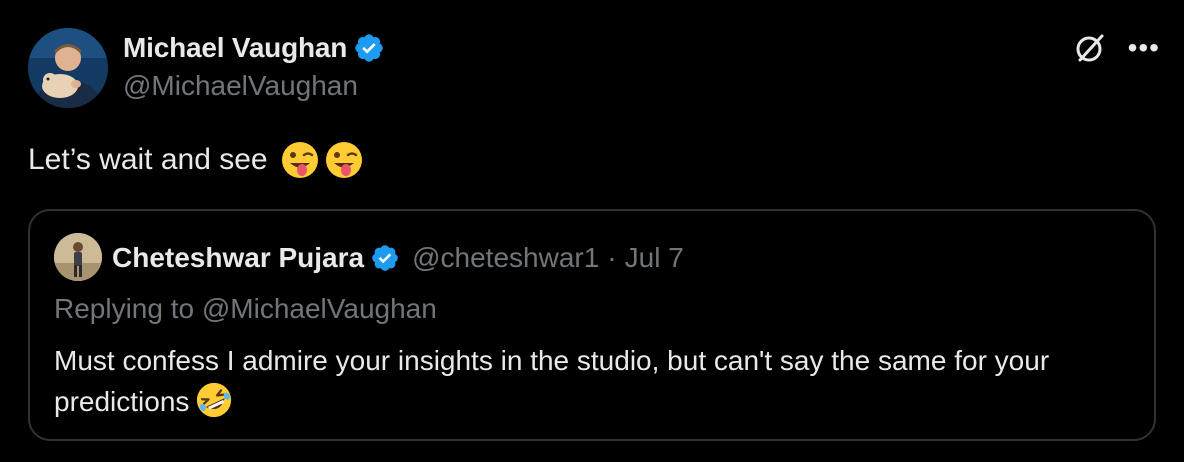  Describe the element at coordinates (1144, 48) in the screenshot. I see `more-options-icon: •••` at that location.